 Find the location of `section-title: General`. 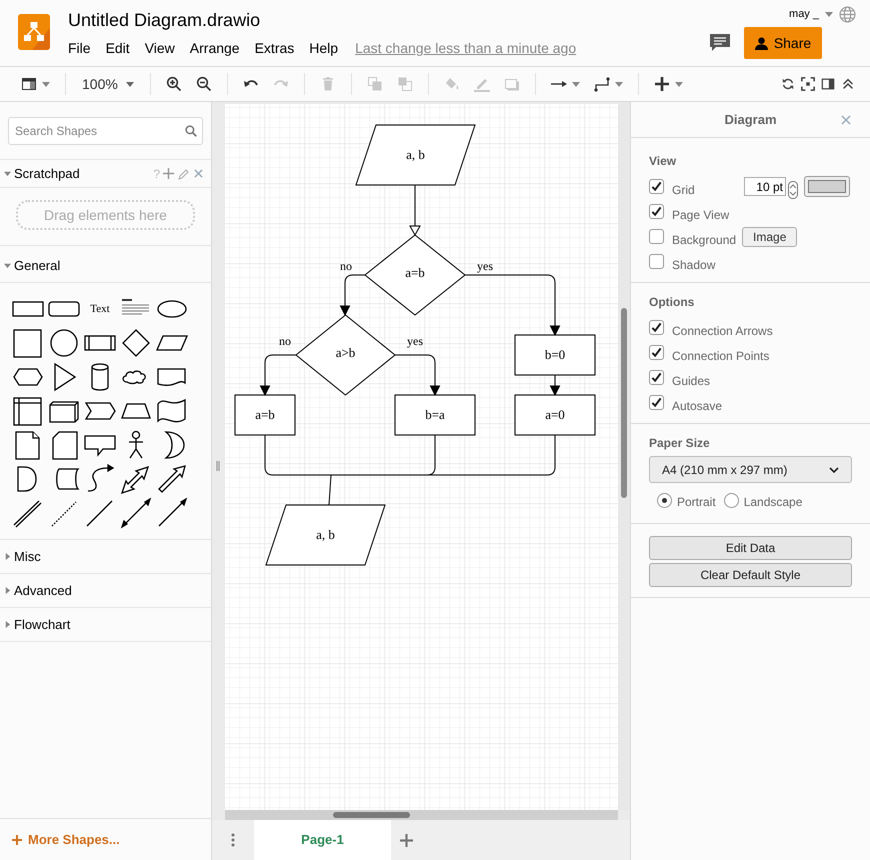

section-title: General is located at coordinates (37, 266).